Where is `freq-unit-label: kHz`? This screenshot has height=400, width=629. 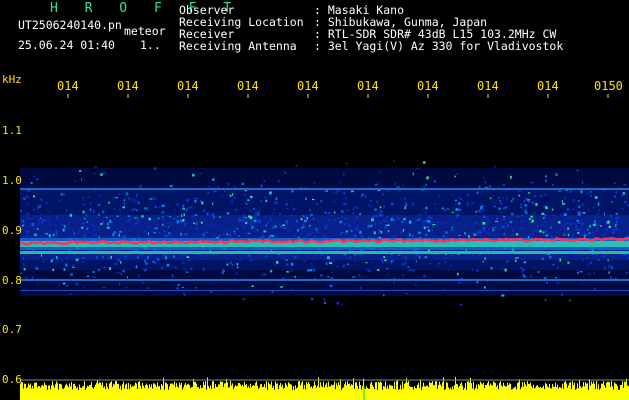
freq-unit-label: kHz is located at coordinates (12, 79).